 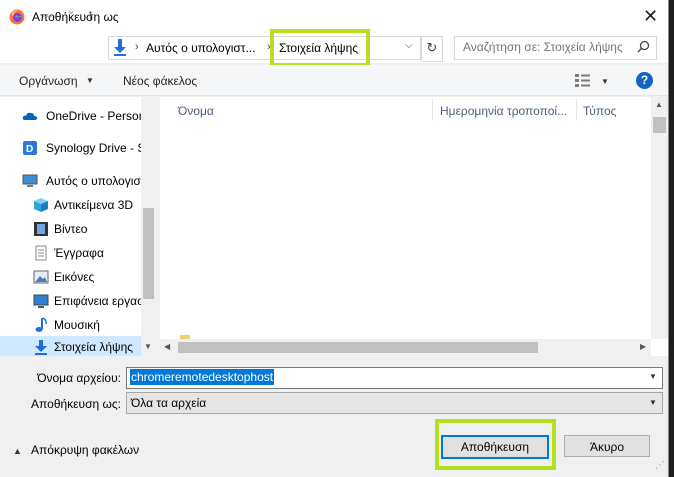 I want to click on music-note-icon, so click(x=41, y=324).